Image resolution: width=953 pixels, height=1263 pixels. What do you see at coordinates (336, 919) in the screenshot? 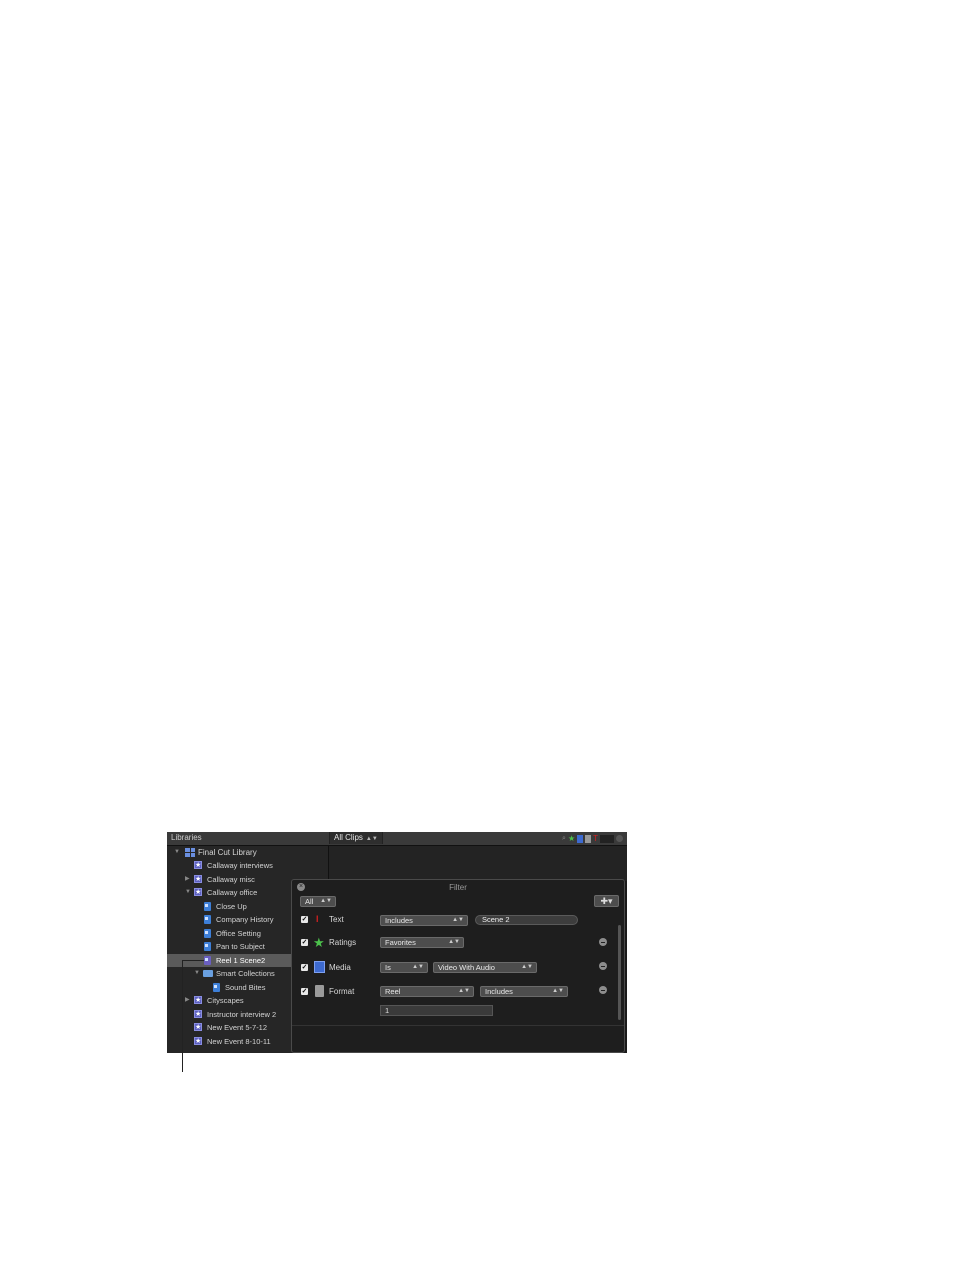
I see `text-rule-label: Text` at bounding box center [336, 919].